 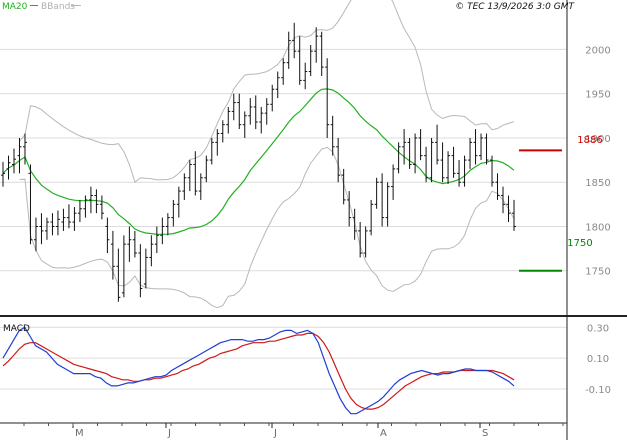 I want to click on legend-ma20-swatch, so click(x=34, y=5).